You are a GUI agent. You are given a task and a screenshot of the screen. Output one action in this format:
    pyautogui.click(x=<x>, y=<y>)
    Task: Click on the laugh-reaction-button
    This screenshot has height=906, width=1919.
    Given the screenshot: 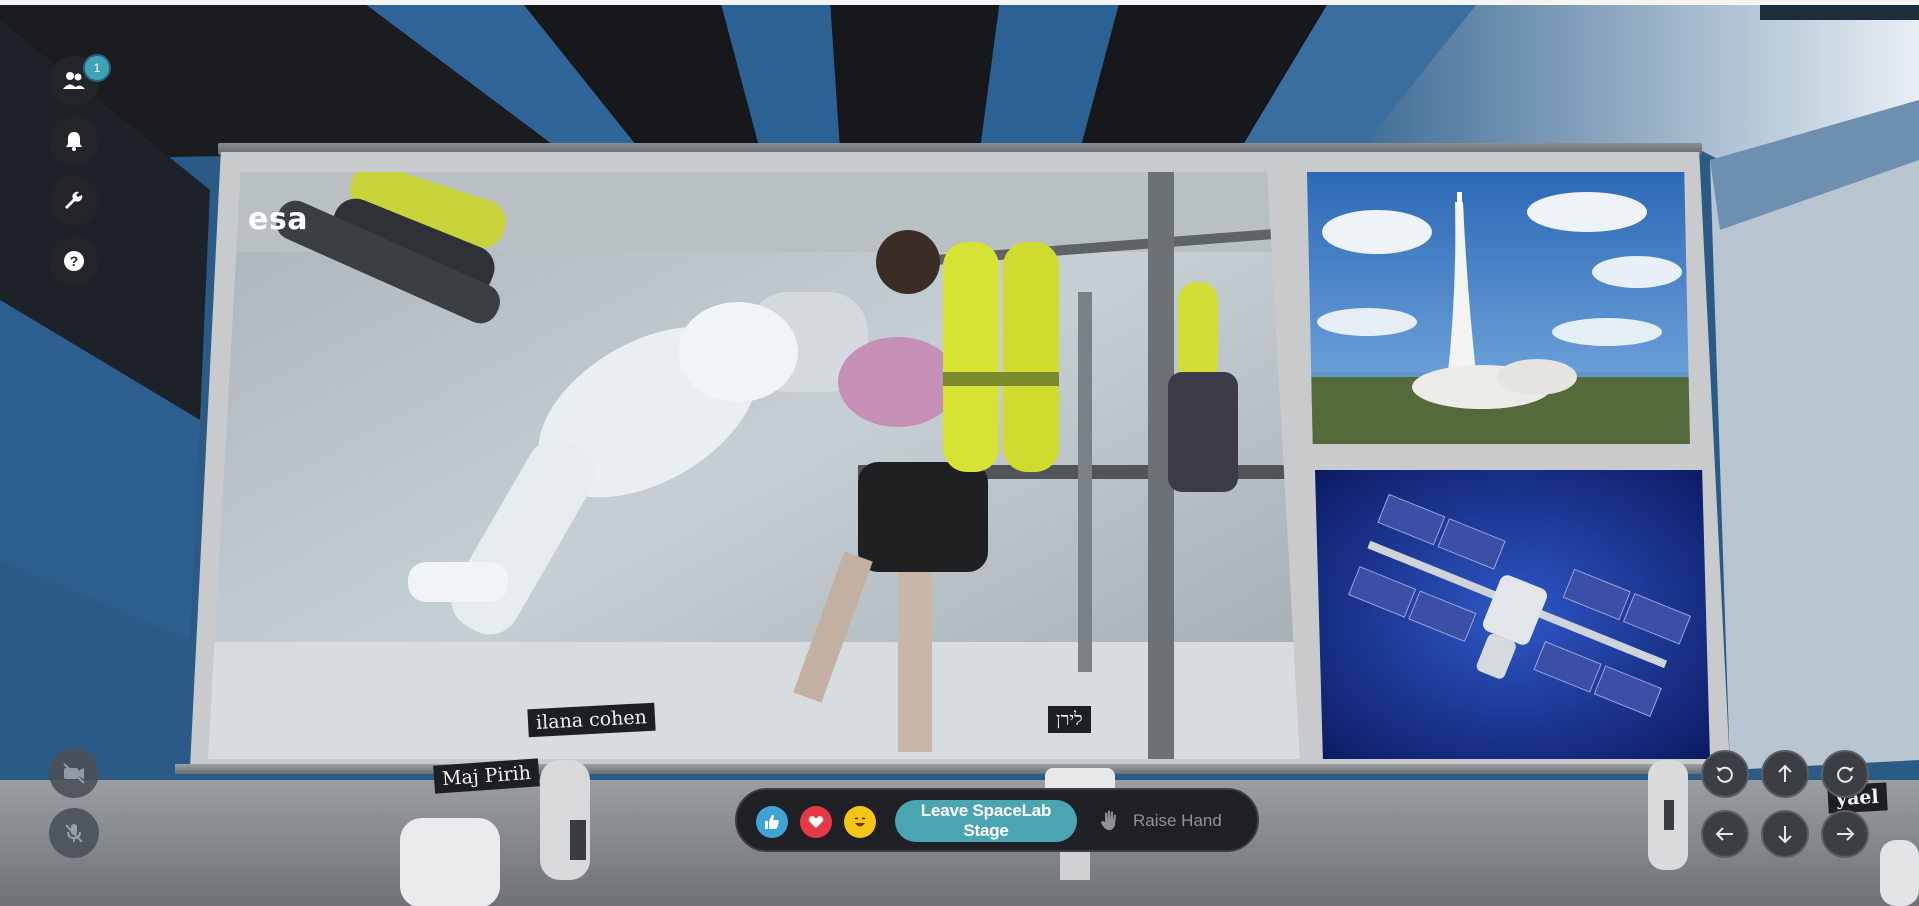 What is the action you would take?
    pyautogui.click(x=860, y=822)
    